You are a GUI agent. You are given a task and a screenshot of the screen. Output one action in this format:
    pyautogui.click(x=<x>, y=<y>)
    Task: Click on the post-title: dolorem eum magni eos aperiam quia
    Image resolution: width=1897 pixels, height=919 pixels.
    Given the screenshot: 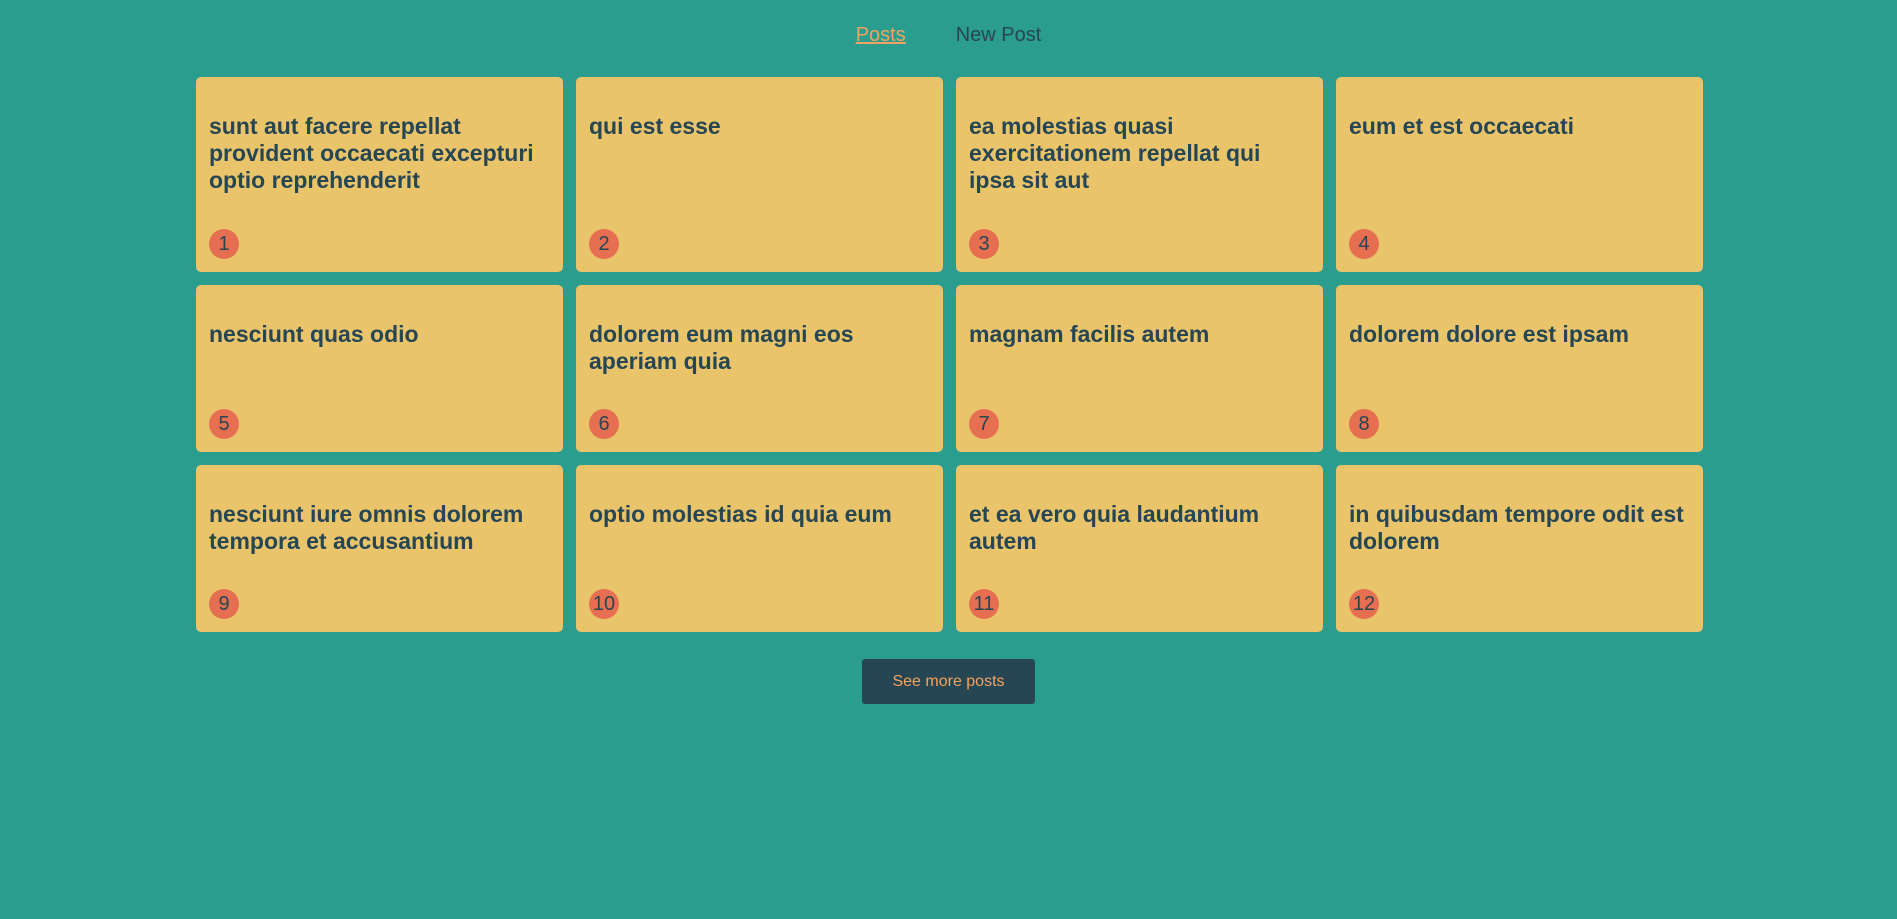 What is the action you would take?
    pyautogui.click(x=721, y=347)
    